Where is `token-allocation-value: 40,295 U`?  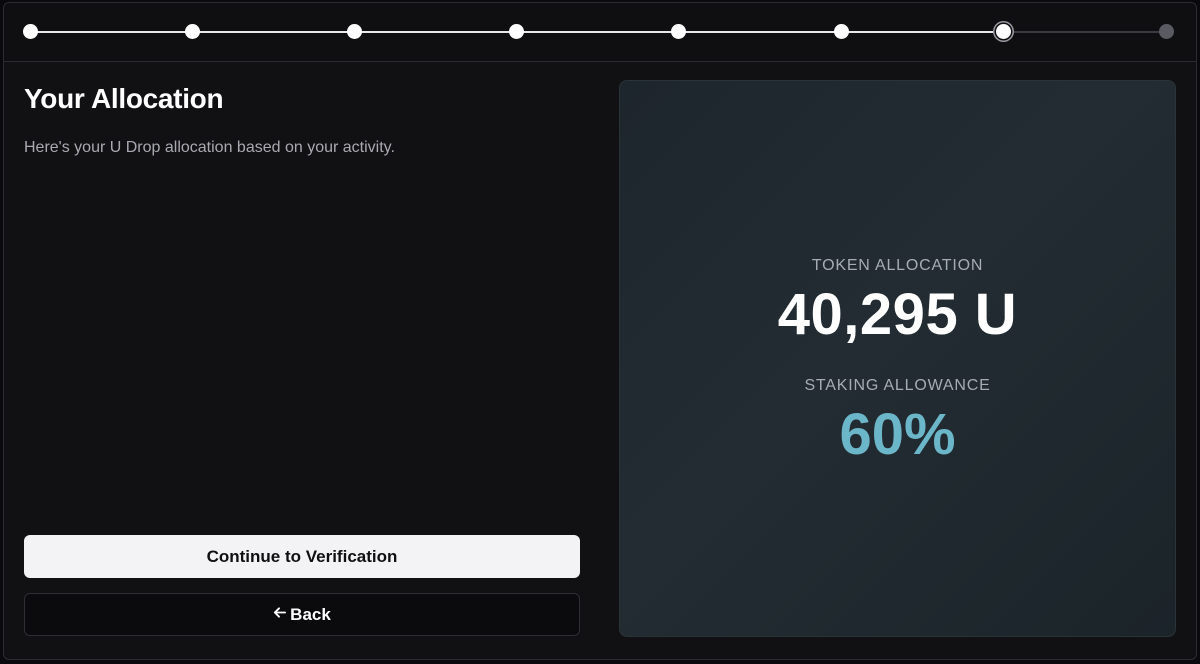 token-allocation-value: 40,295 U is located at coordinates (897, 314).